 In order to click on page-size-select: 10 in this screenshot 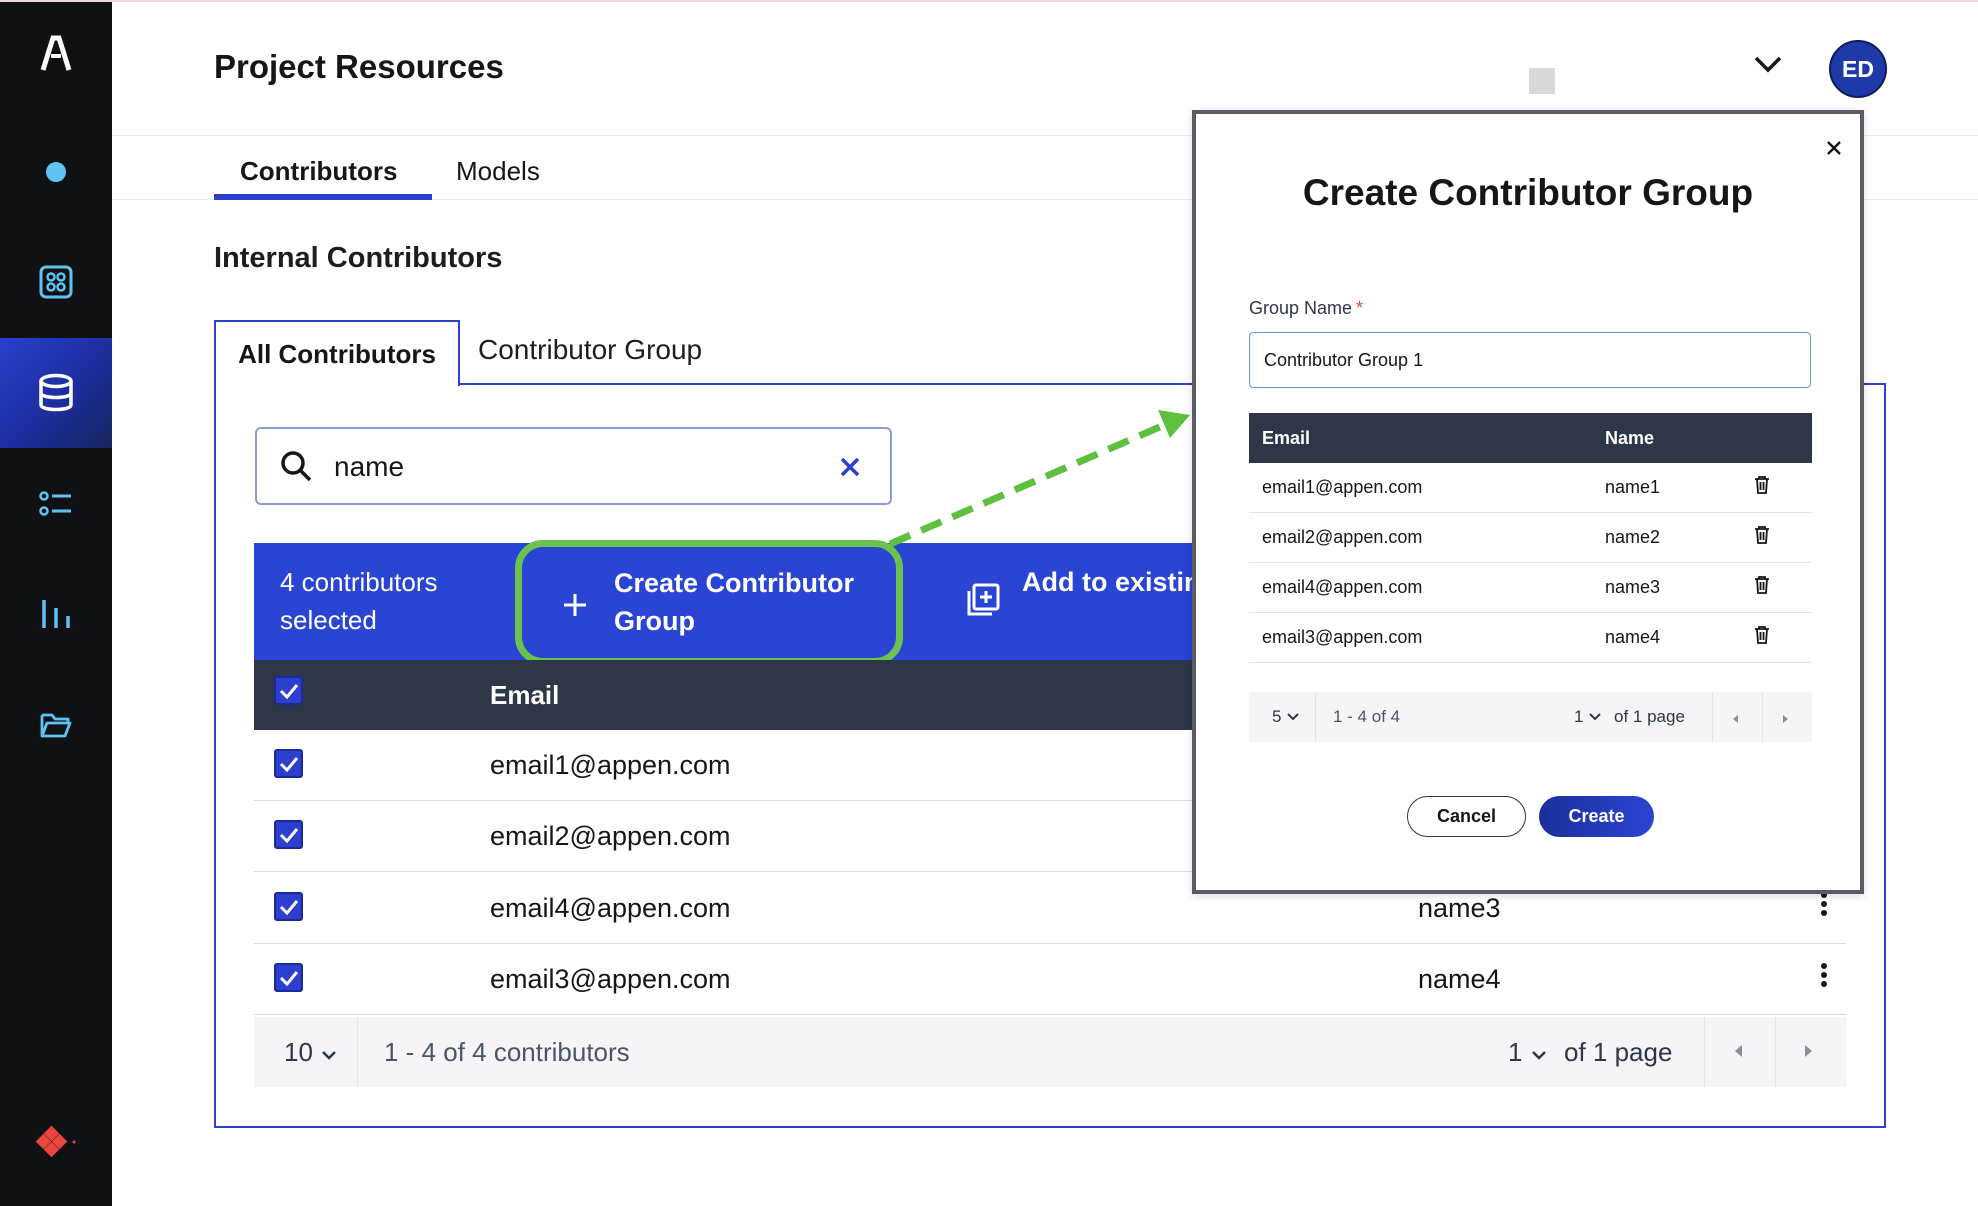, I will do `click(311, 1052)`.